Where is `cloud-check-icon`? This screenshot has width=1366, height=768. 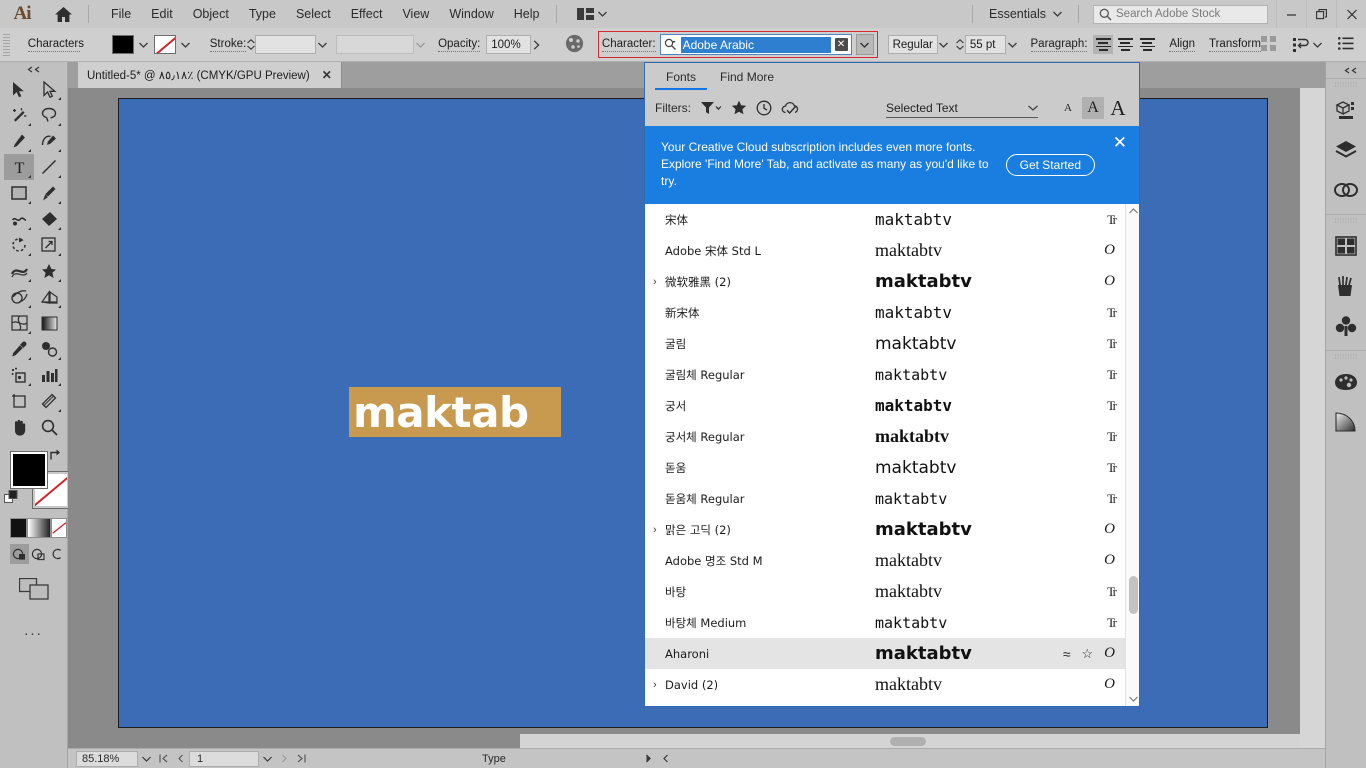 cloud-check-icon is located at coordinates (790, 108).